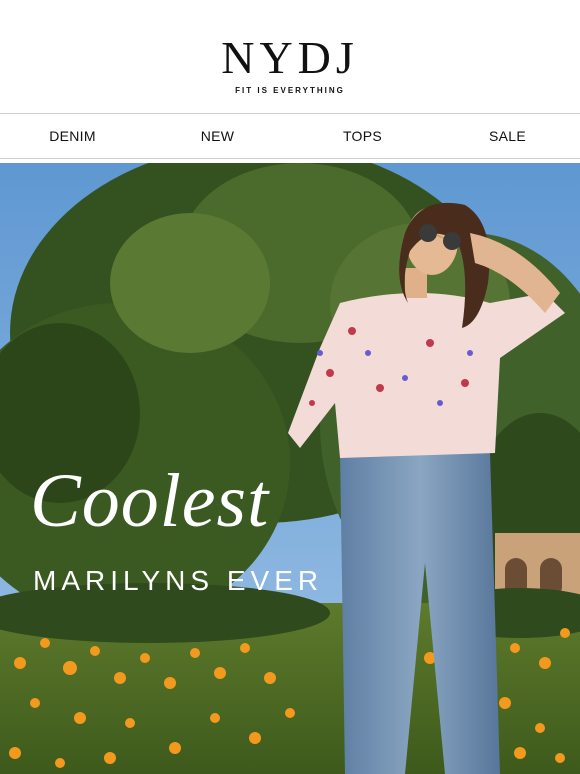 Image resolution: width=580 pixels, height=774 pixels. I want to click on nav-item-sale: SALE, so click(507, 136).